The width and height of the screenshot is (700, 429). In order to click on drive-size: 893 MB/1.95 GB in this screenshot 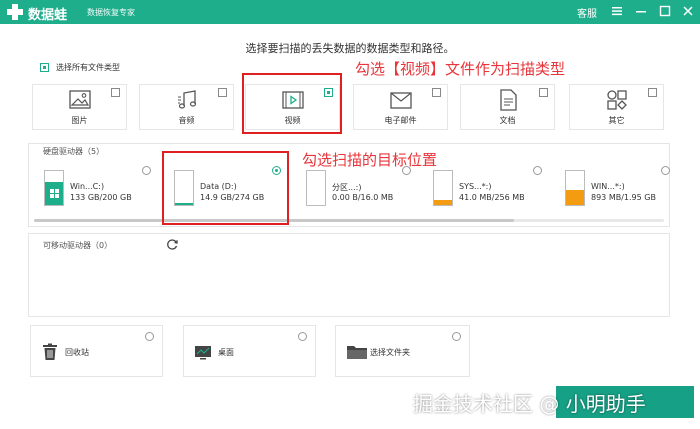, I will do `click(623, 197)`.